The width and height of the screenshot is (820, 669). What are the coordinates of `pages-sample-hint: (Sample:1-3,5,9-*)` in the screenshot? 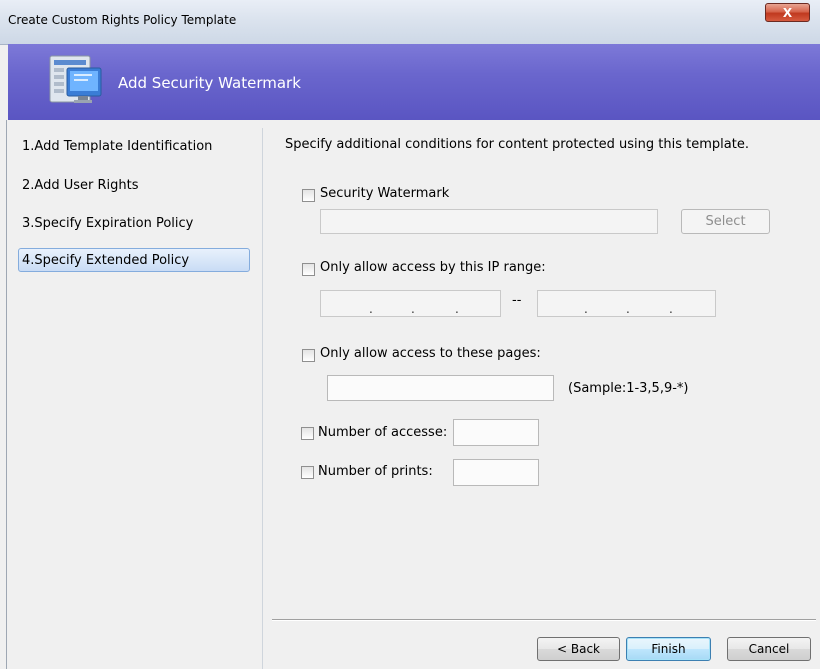 It's located at (628, 388).